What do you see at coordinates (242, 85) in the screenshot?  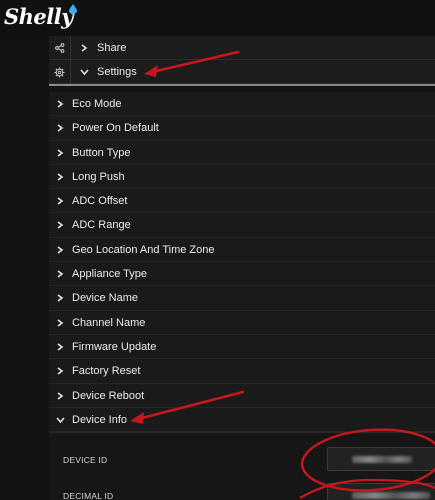 I see `settings-divider` at bounding box center [242, 85].